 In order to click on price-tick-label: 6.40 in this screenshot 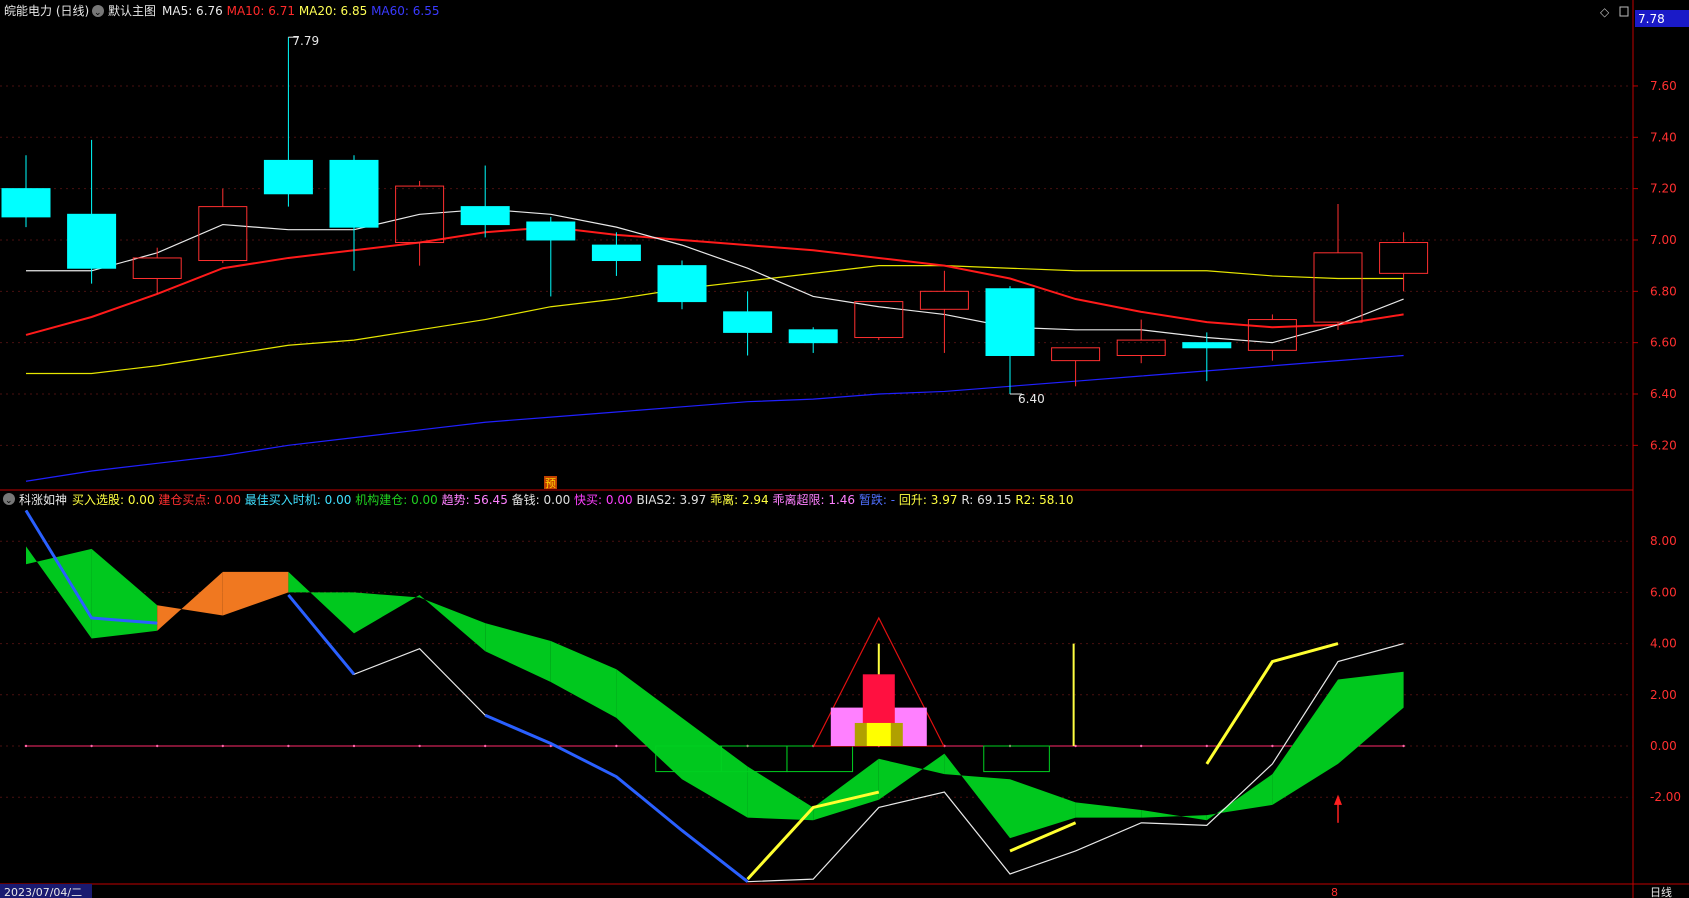, I will do `click(1663, 394)`.